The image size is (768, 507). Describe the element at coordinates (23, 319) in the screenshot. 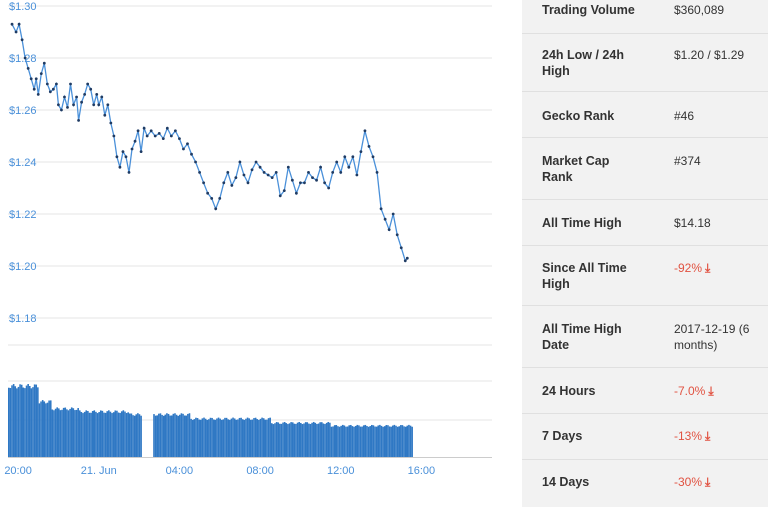

I see `y-tick-label: $1.18` at that location.